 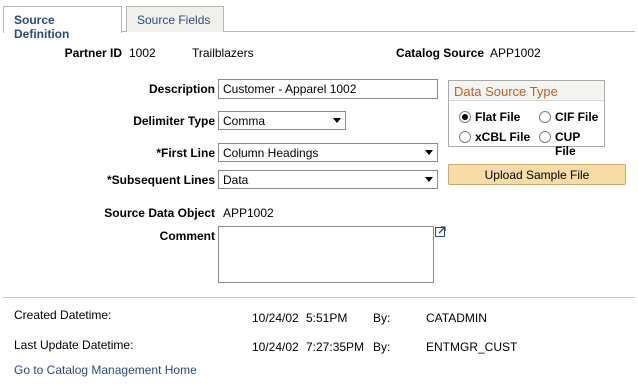 I want to click on tab-label: Source Fields, so click(x=174, y=20).